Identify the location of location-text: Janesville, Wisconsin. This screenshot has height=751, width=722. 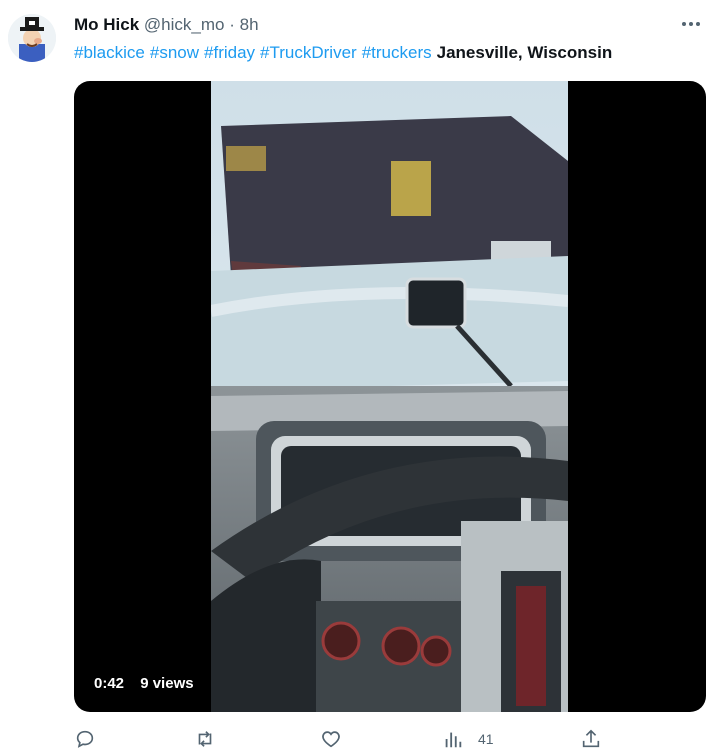
(524, 52).